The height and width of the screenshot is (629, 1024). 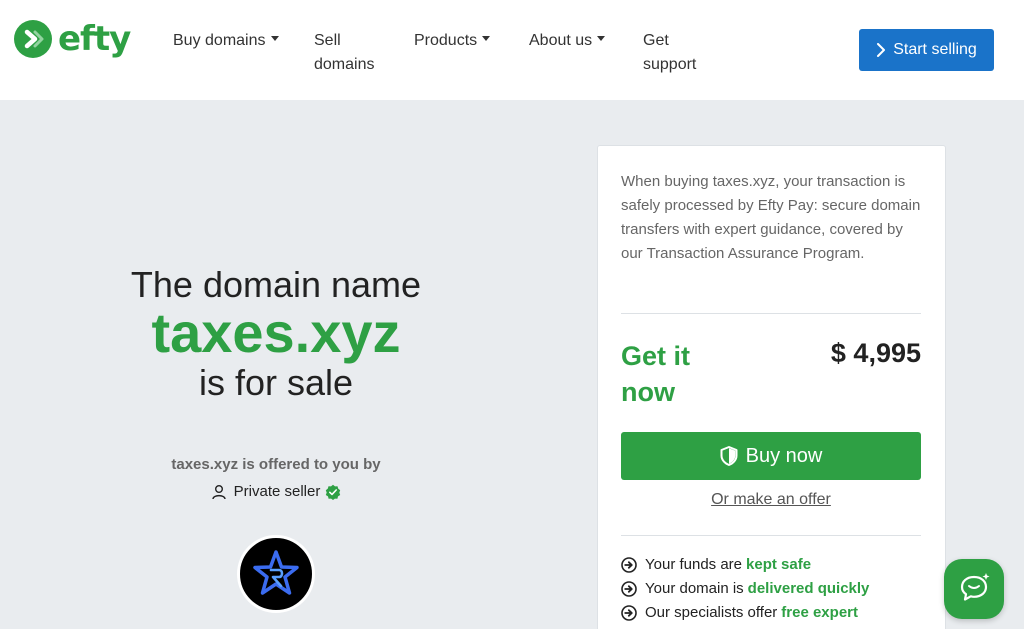 I want to click on hero-heading-line3: is for sale, so click(x=276, y=382).